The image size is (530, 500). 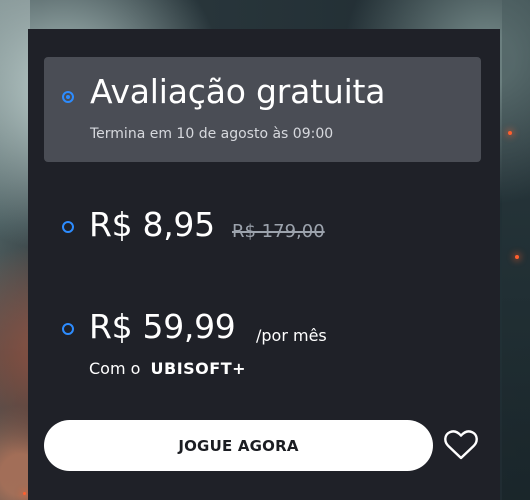 What do you see at coordinates (68, 97) in the screenshot?
I see `selected-radio-icon` at bounding box center [68, 97].